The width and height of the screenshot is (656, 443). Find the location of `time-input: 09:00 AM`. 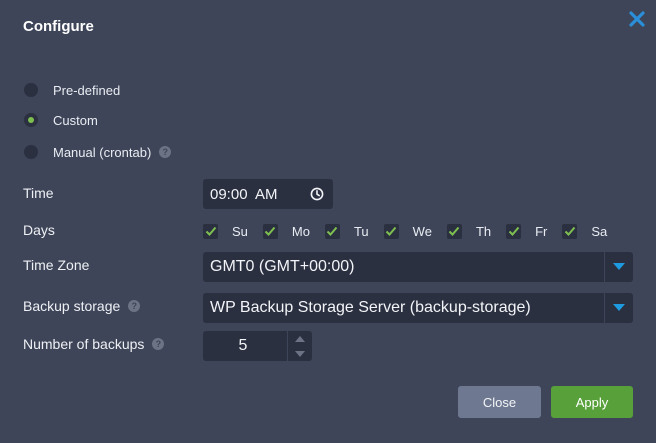

time-input: 09:00 AM is located at coordinates (268, 194).